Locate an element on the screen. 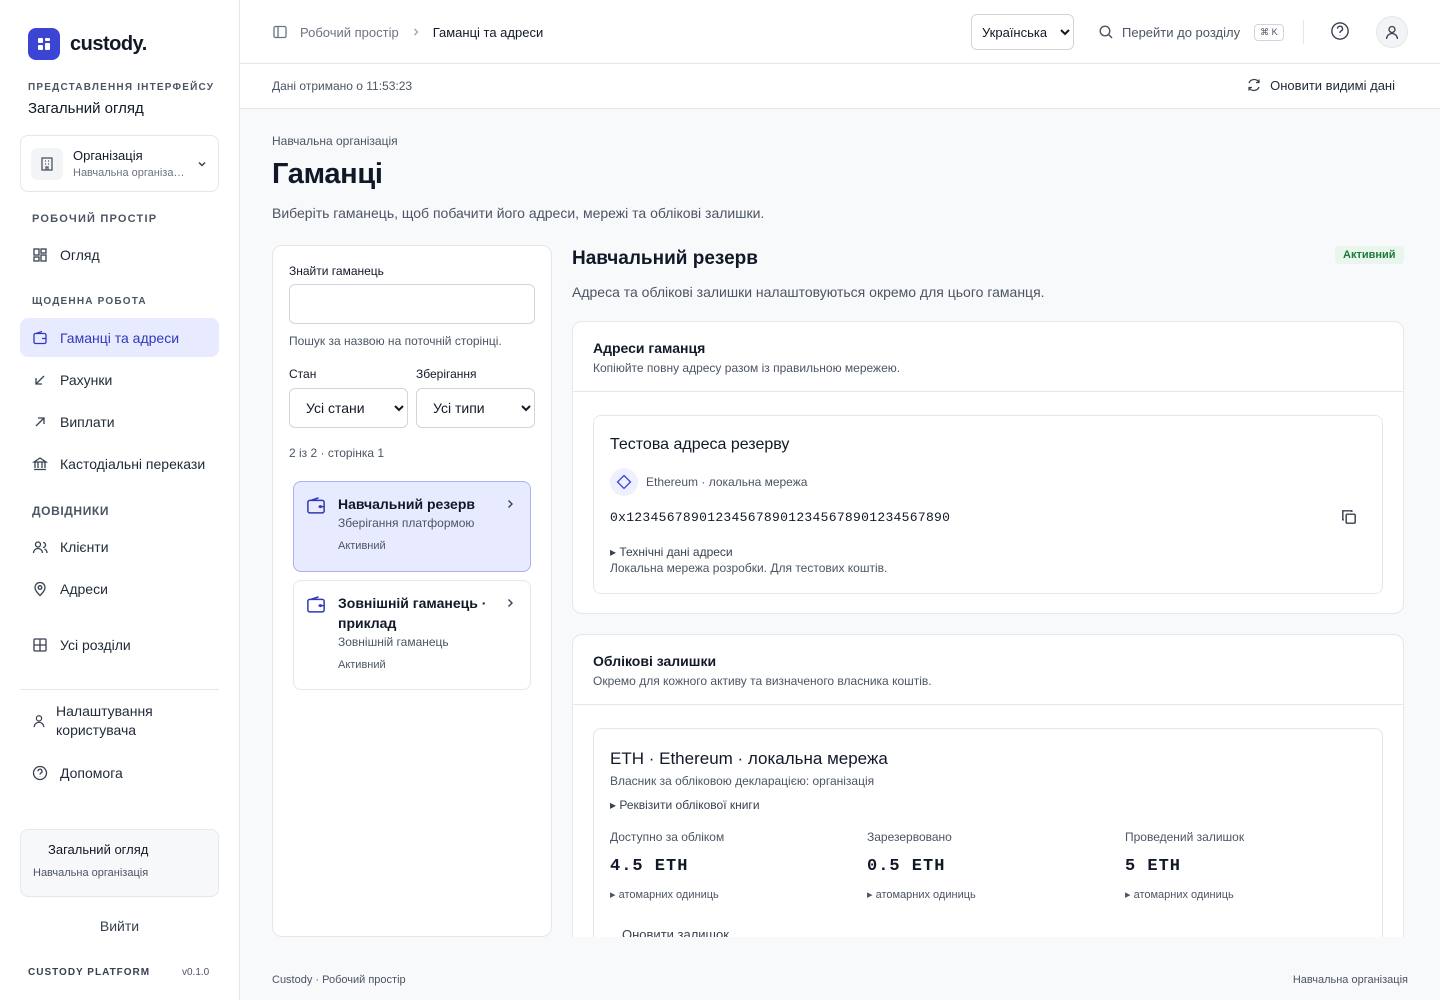 Image resolution: width=1440 pixels, height=1000 pixels. stat-available-value: 4.5 ETH is located at coordinates (649, 866).